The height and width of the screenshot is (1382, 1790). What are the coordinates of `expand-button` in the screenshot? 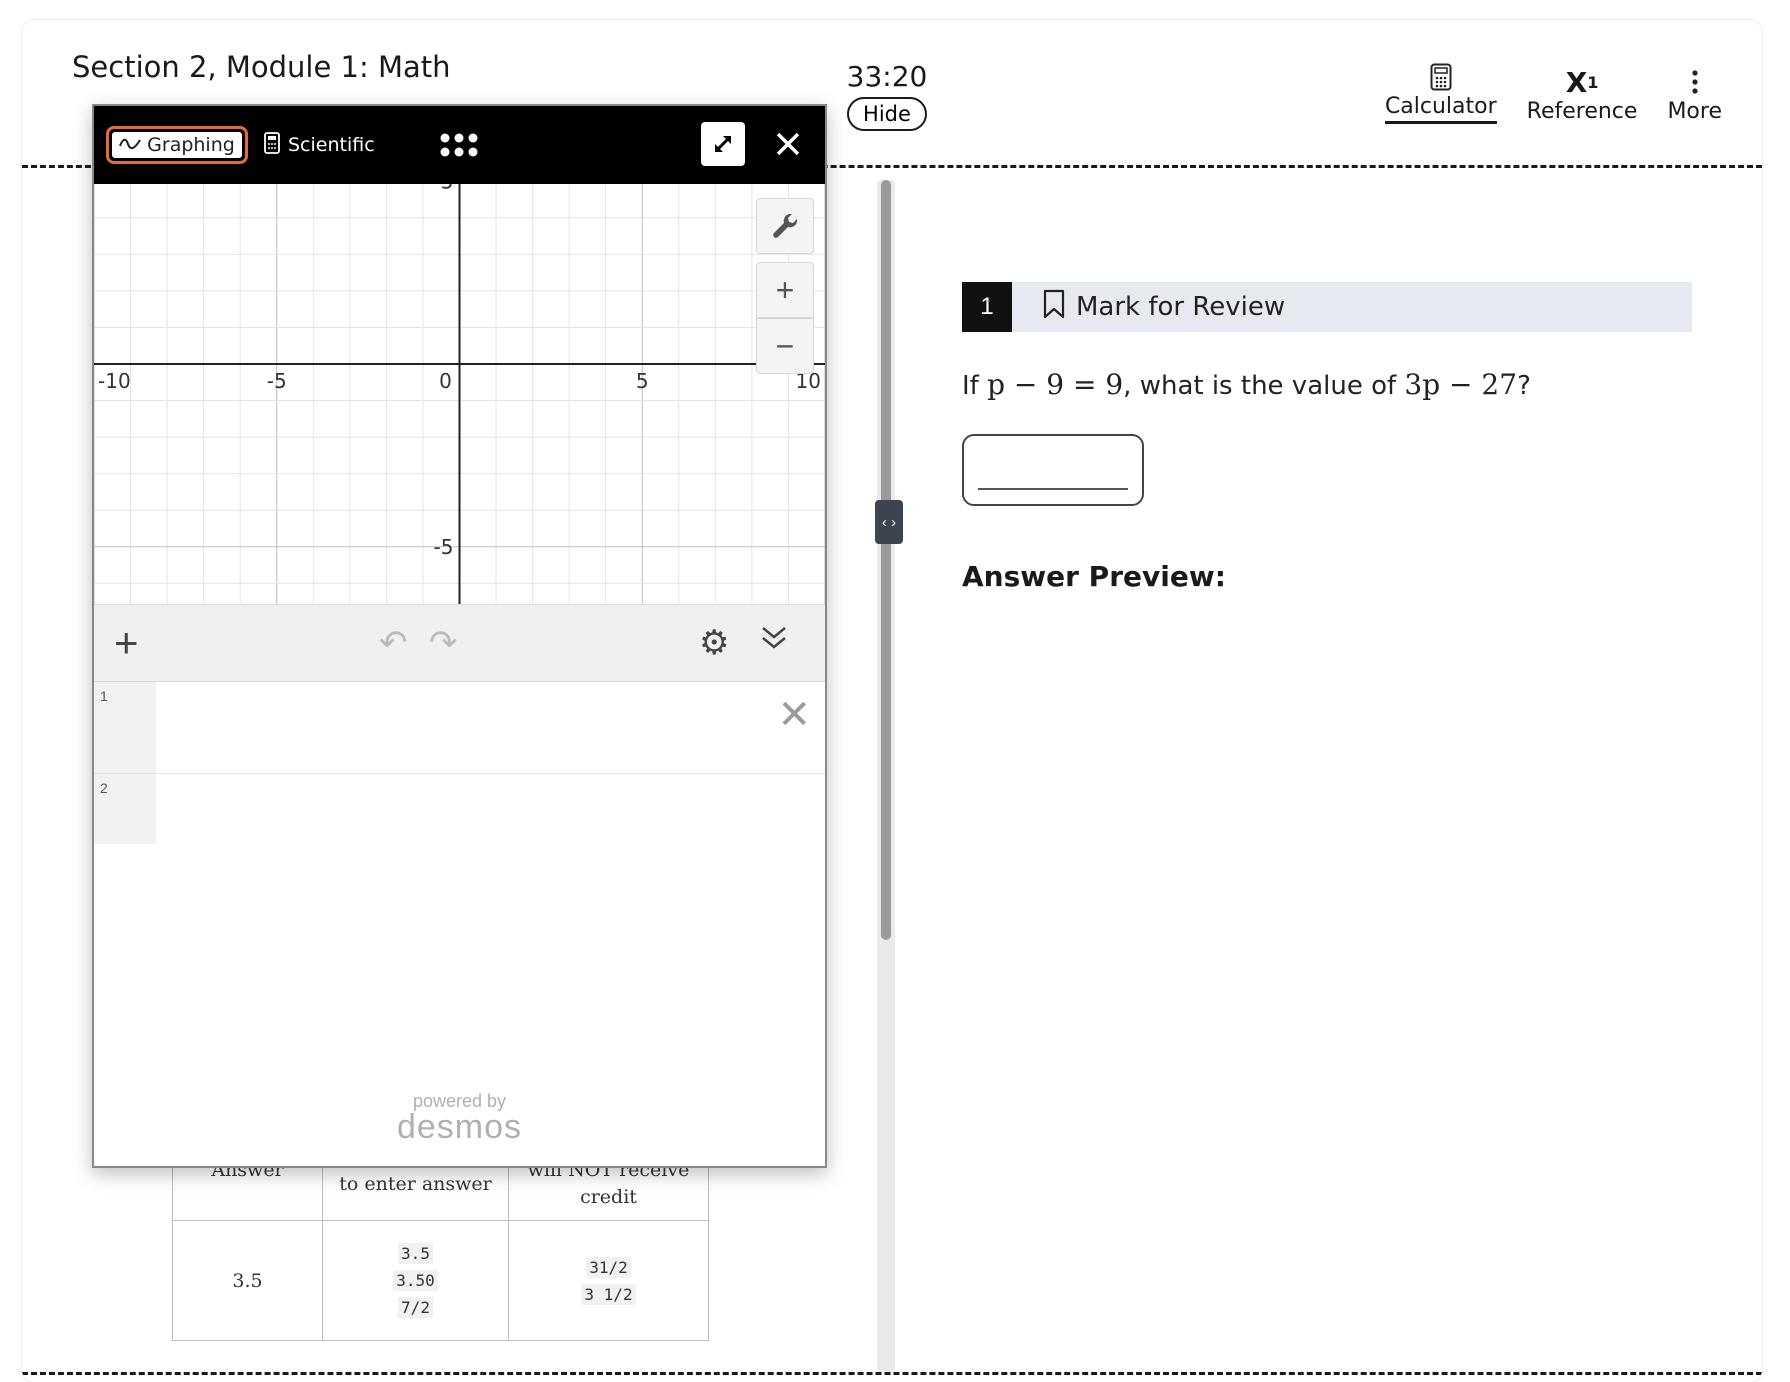 It's located at (723, 144).